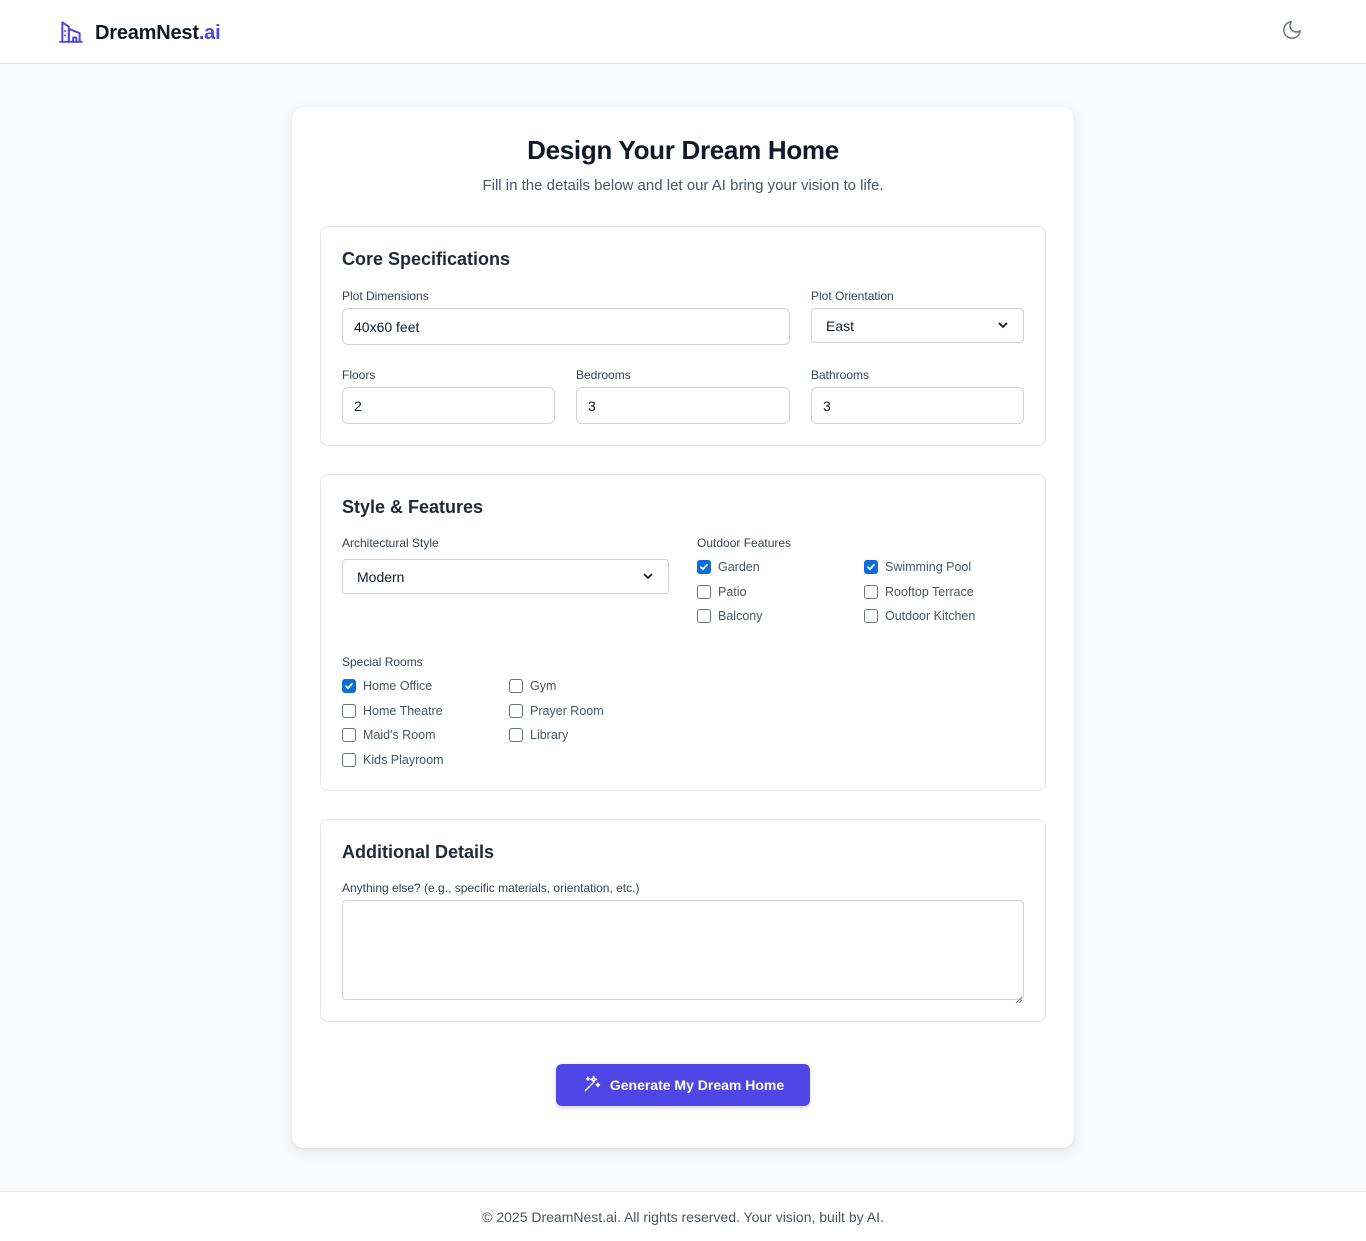  I want to click on checkbox-label: Library, so click(549, 735).